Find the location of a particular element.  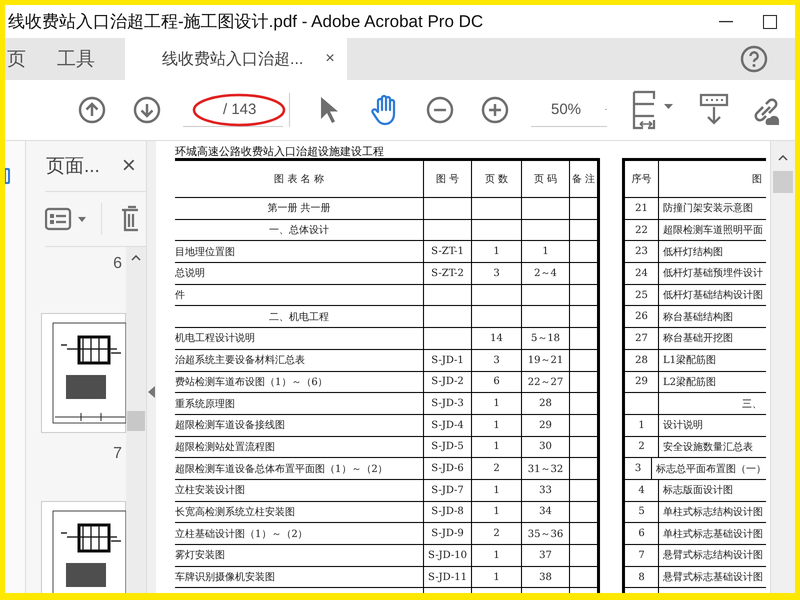

table-cell-text: 防撞门架安装示意图 is located at coordinates (708, 209).